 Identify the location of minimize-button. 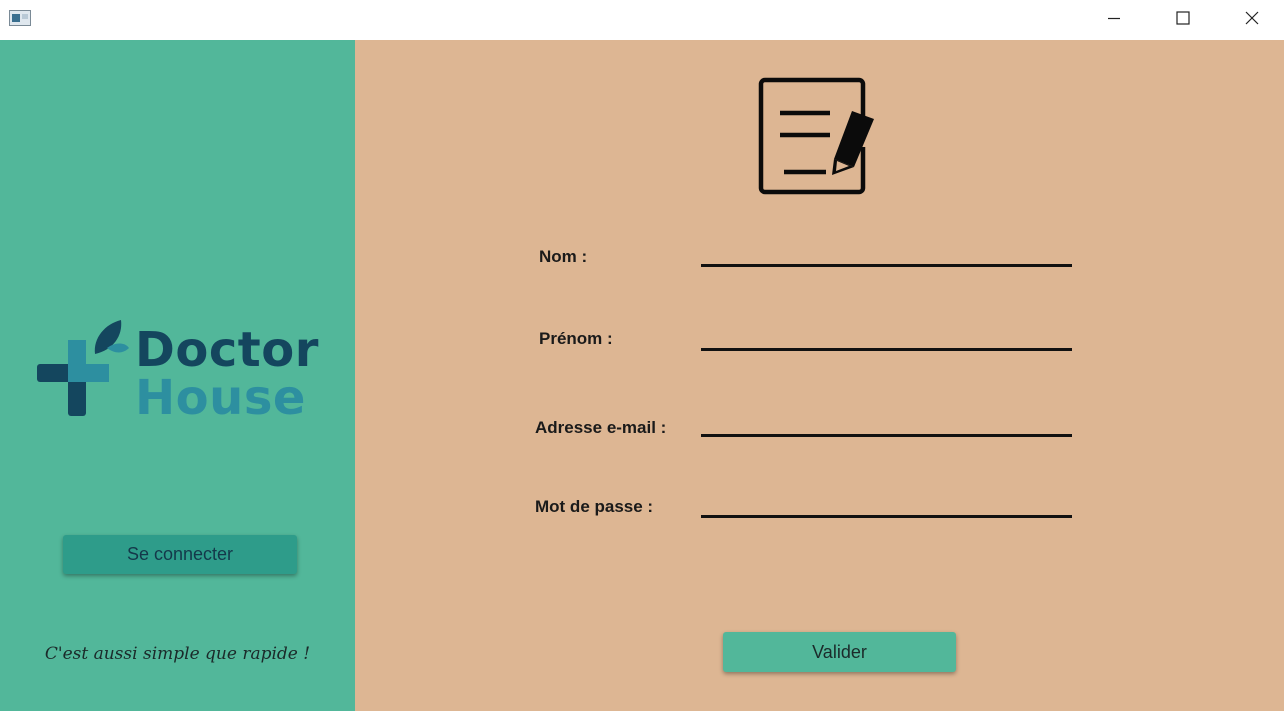
(1114, 18).